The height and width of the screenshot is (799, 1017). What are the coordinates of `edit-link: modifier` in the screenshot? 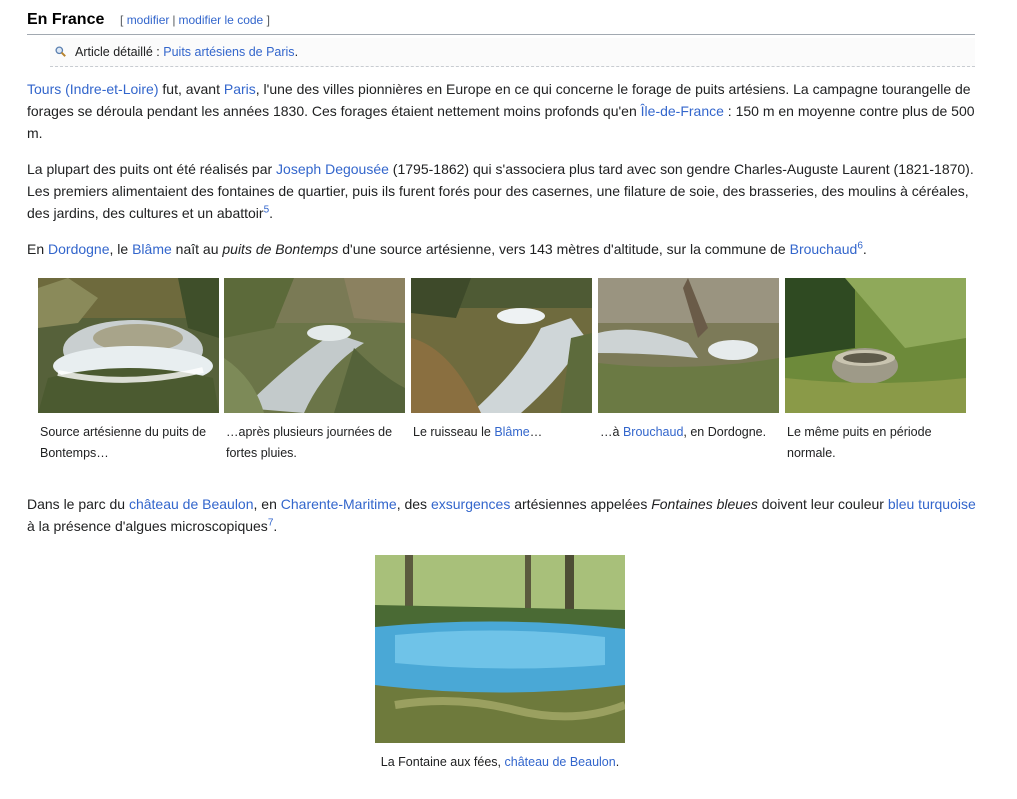 It's located at (148, 20).